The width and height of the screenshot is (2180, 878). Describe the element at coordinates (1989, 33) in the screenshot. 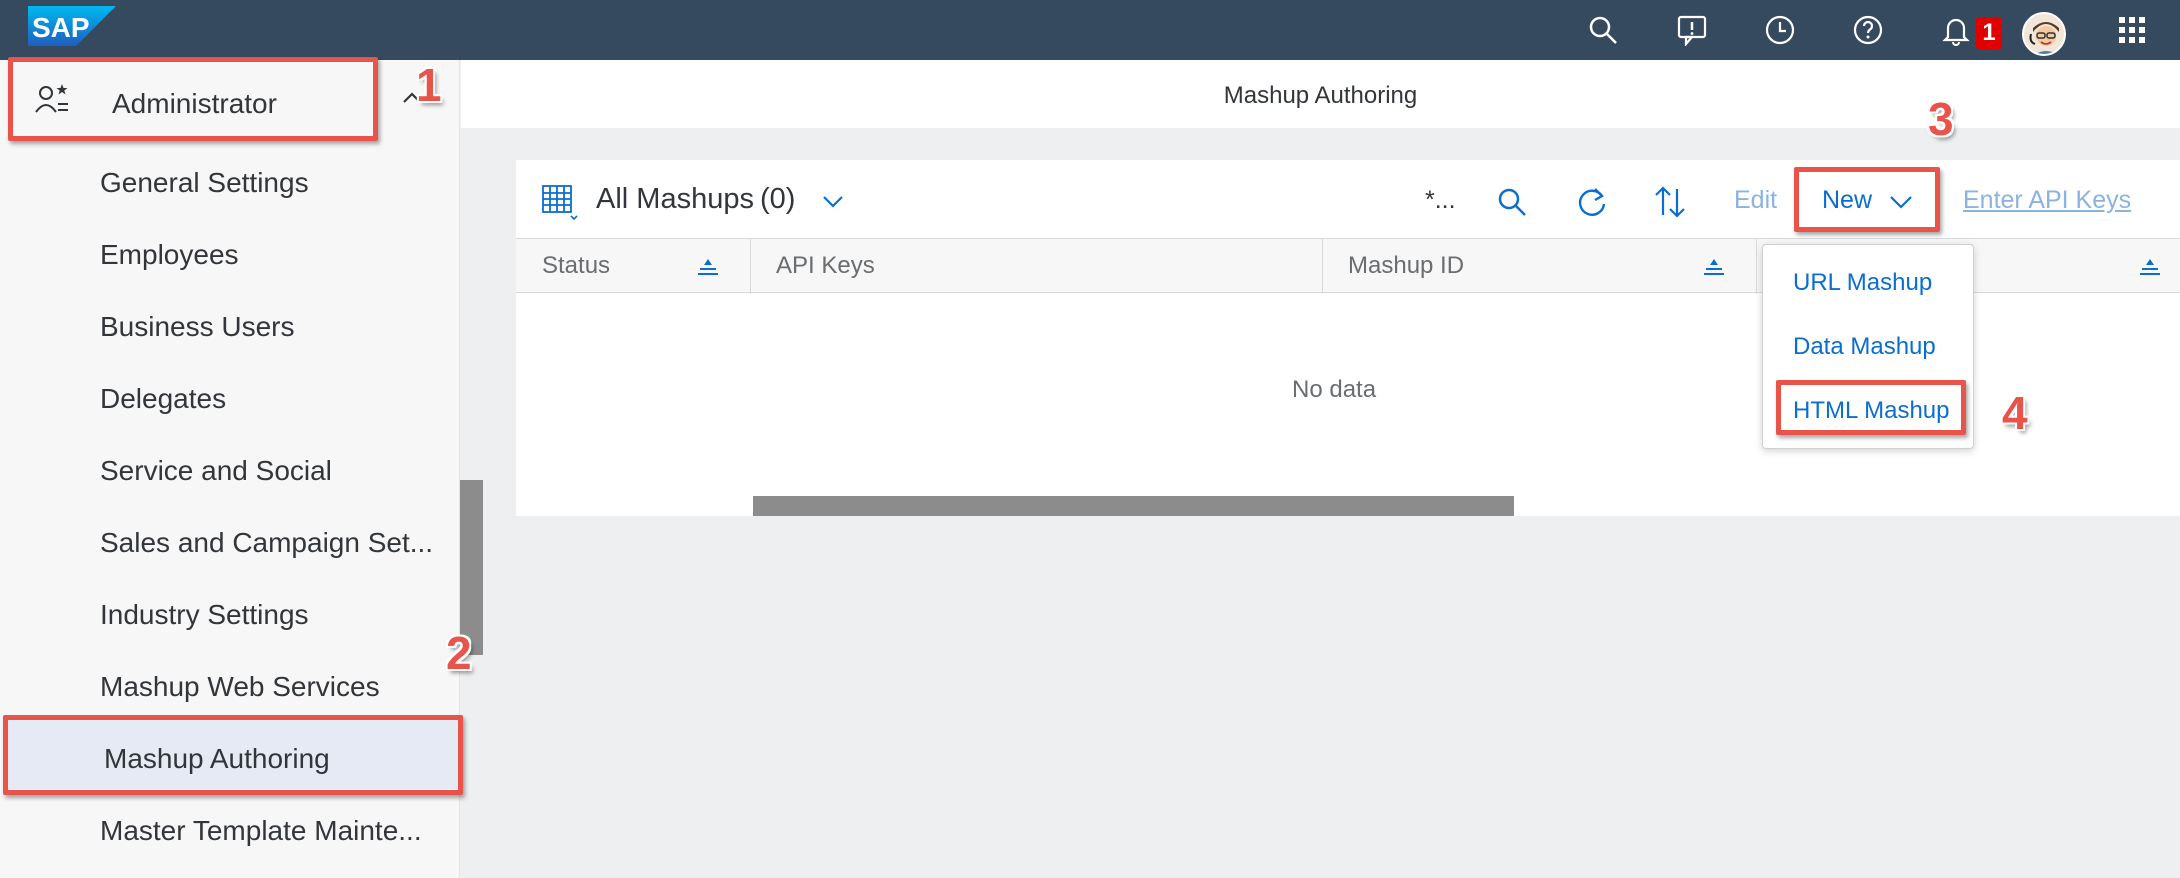

I see `notification-badge: 1` at that location.